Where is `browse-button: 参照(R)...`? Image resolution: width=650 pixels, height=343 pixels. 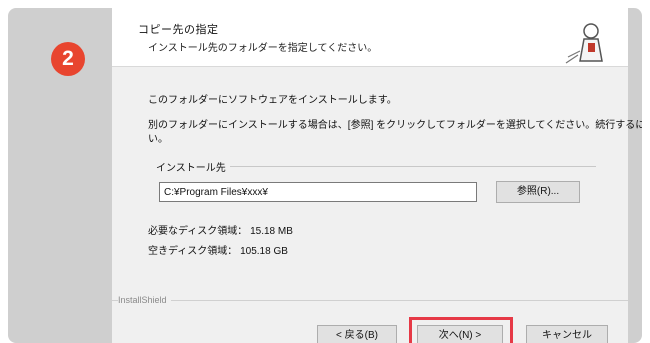
browse-button: 参照(R)... is located at coordinates (538, 192).